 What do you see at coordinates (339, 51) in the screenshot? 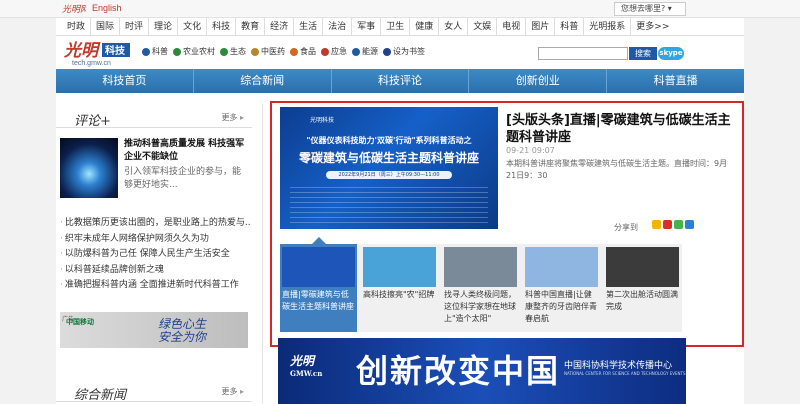
I see `quick-link-label: 应急` at bounding box center [339, 51].